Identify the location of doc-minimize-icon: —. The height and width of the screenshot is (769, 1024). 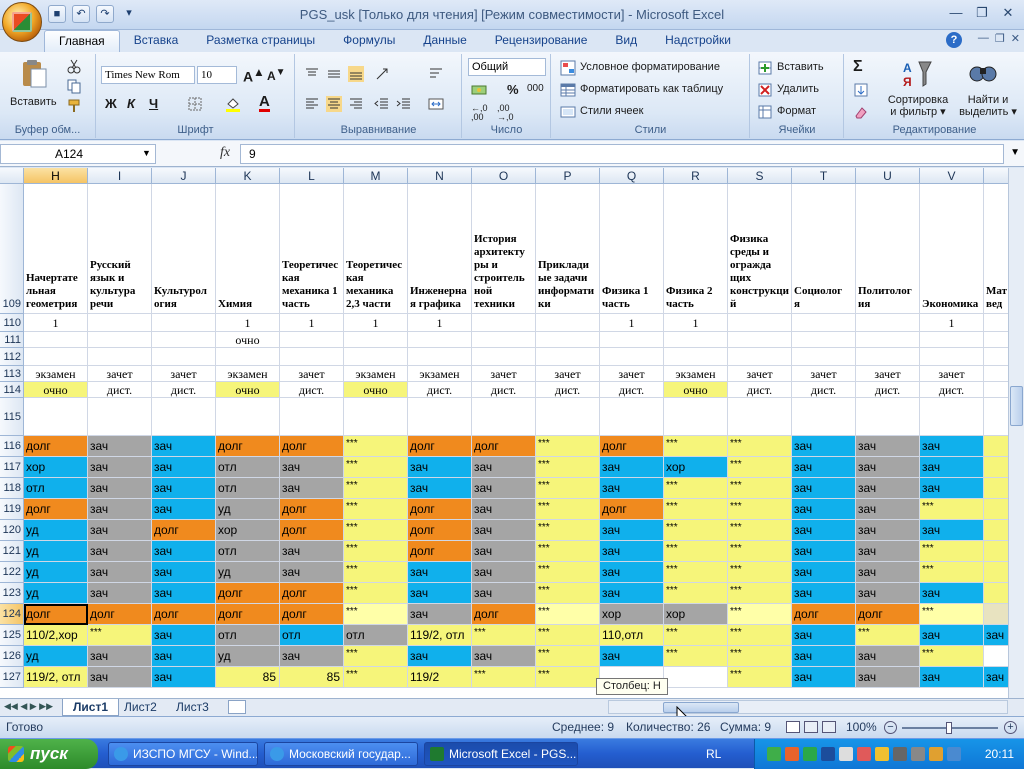
(983, 38).